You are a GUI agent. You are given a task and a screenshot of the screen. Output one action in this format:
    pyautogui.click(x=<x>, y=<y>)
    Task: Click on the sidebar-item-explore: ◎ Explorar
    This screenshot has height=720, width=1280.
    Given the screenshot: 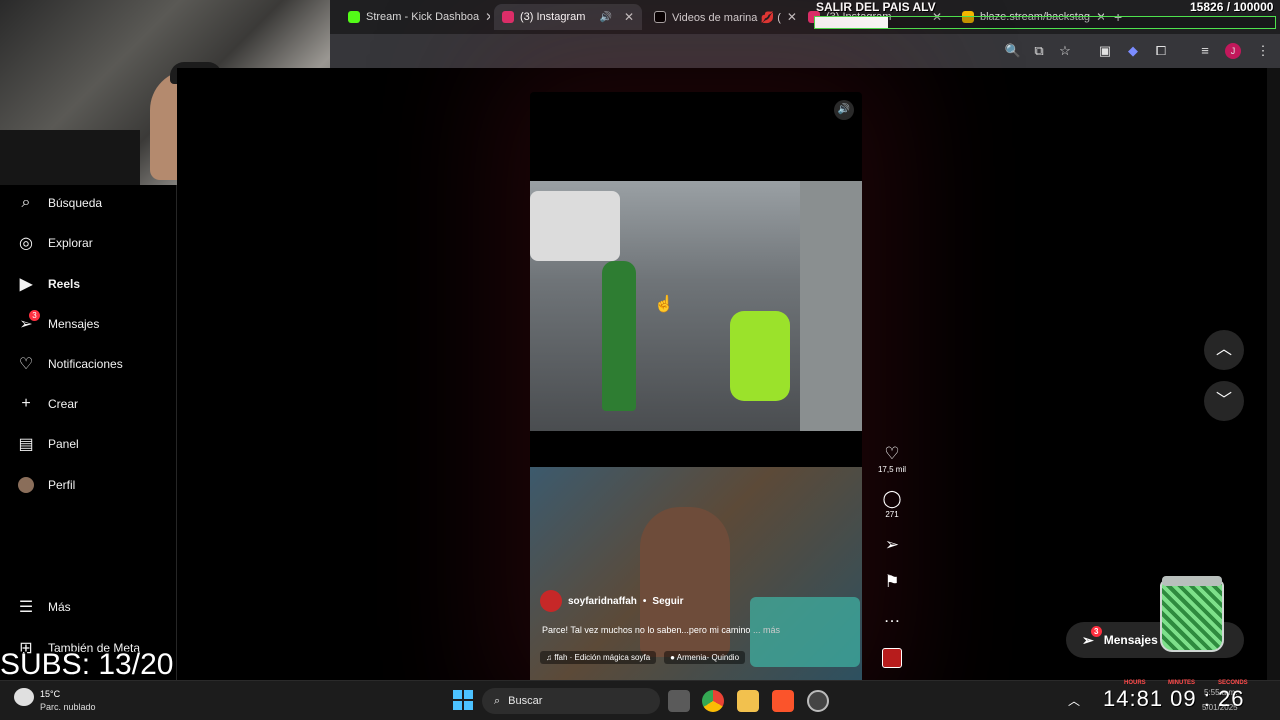 What is the action you would take?
    pyautogui.click(x=54, y=243)
    